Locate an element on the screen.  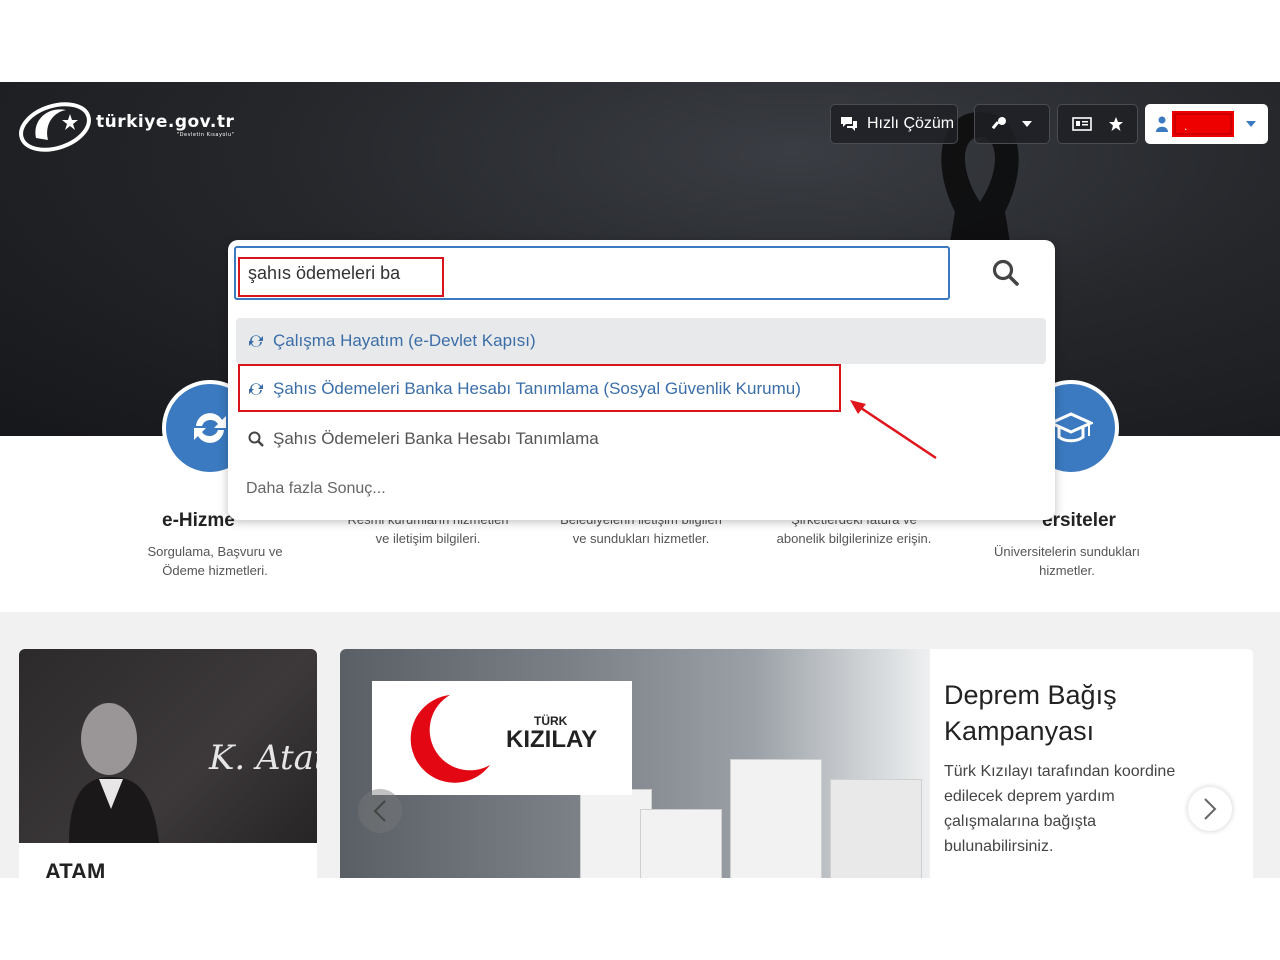
chevron-left-icon is located at coordinates (379, 811).